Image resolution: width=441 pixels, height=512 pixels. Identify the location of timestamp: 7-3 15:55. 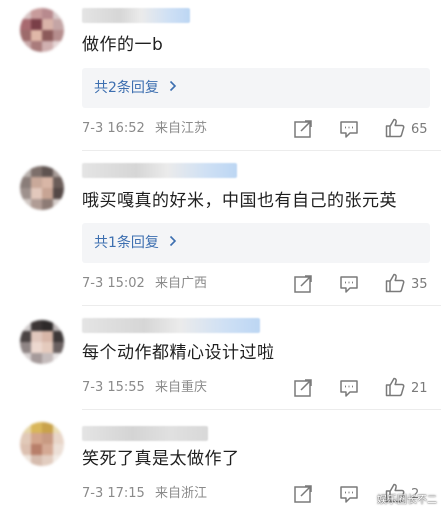
(113, 387).